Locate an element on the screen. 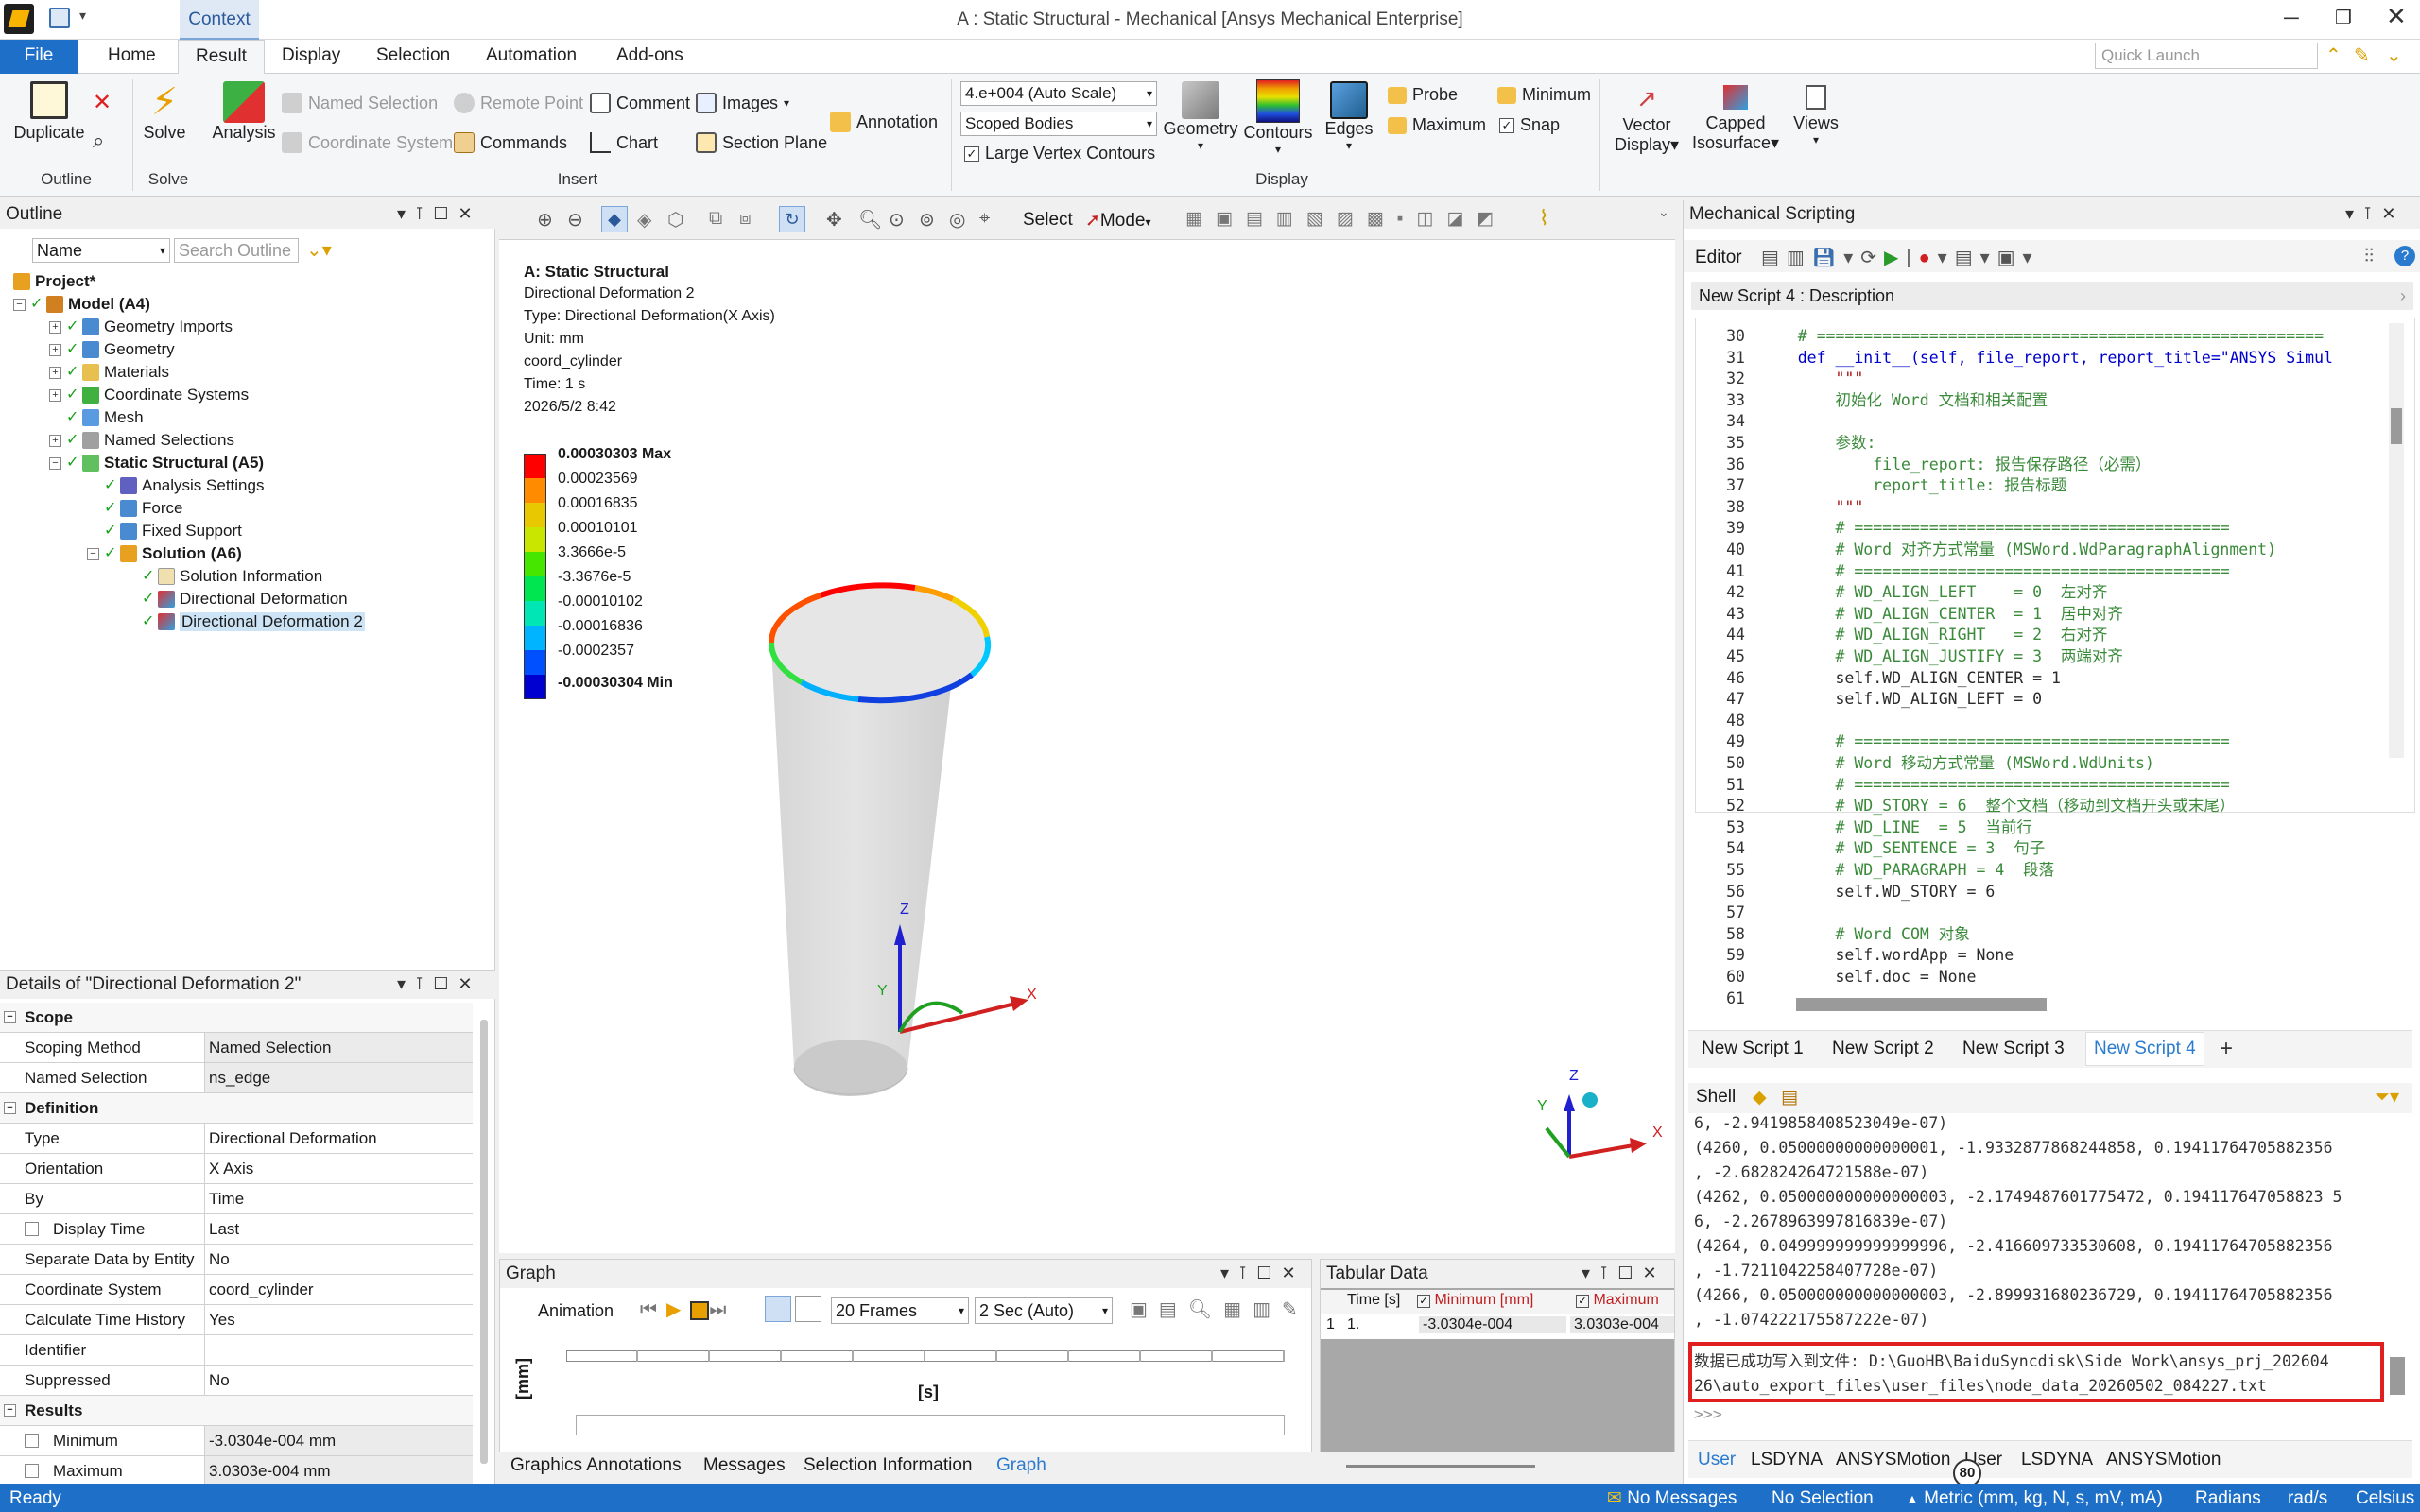  scripting-header-controls: ▾⊺✕ is located at coordinates (2375, 214).